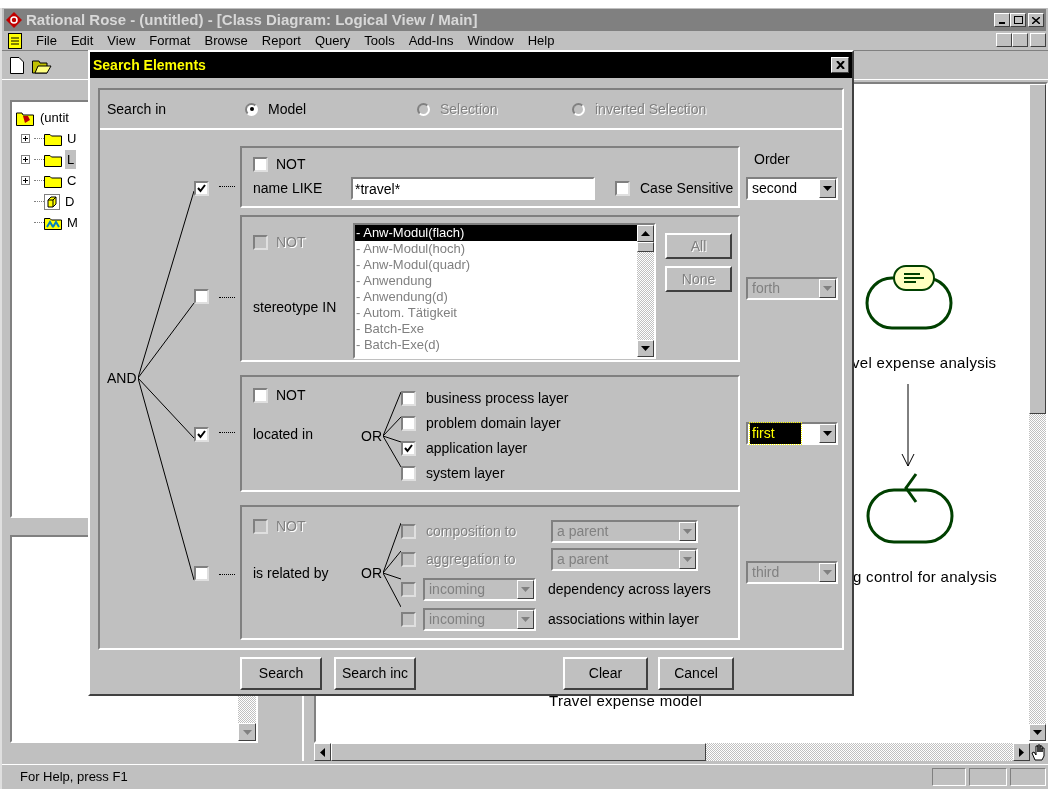  I want to click on layer-label: system layer, so click(465, 473).